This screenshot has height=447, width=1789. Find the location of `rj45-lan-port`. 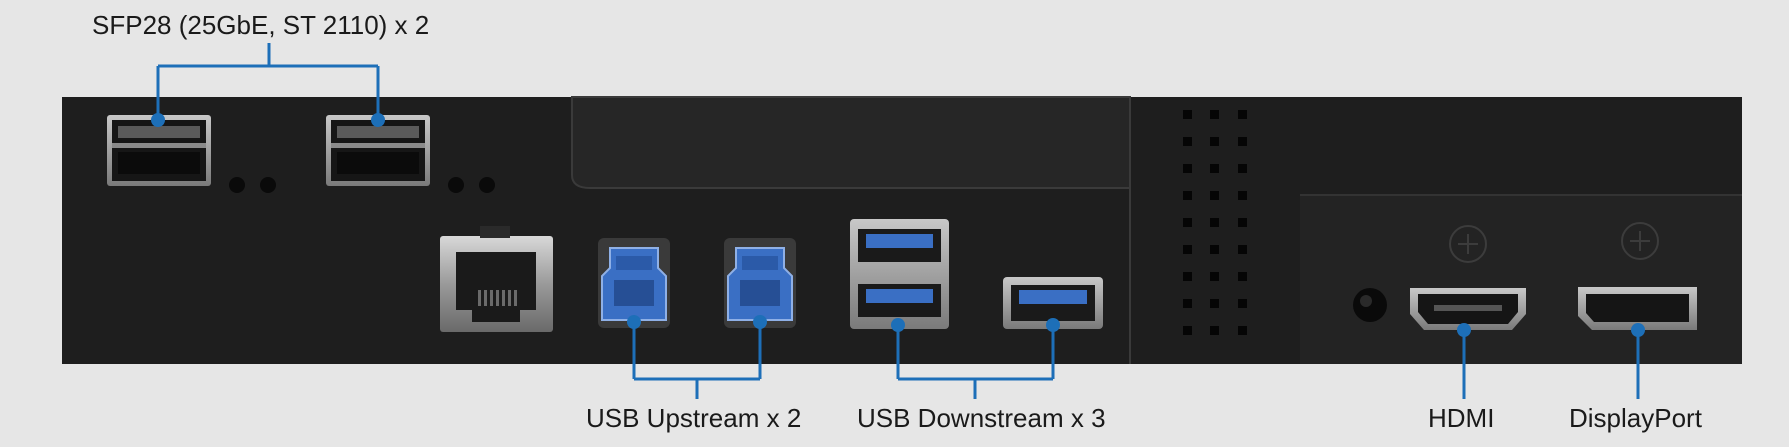

rj45-lan-port is located at coordinates (496, 279).